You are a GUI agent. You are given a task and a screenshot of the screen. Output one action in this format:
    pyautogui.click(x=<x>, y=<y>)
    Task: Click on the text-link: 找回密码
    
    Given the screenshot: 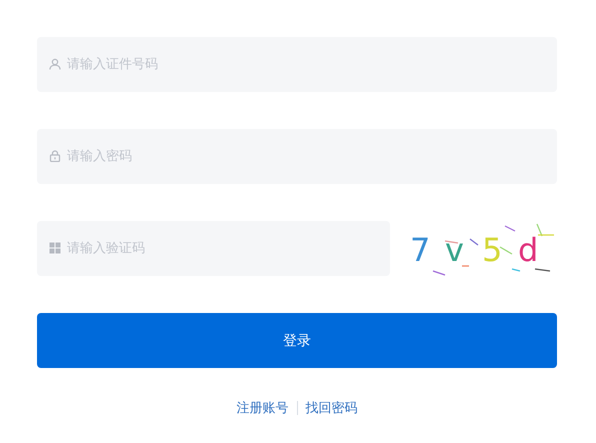 What is the action you would take?
    pyautogui.click(x=332, y=408)
    